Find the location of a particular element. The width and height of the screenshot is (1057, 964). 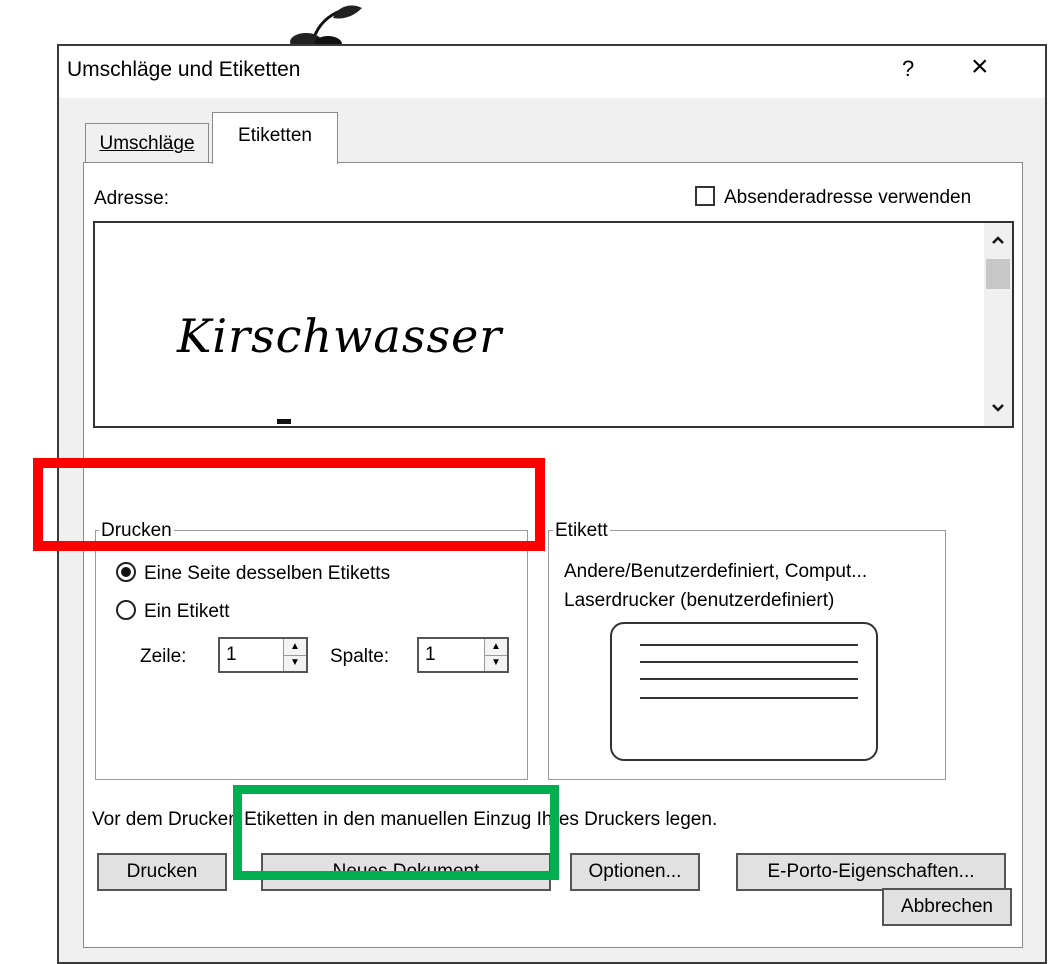

tab-umschlaege: Umschläge is located at coordinates (147, 143).